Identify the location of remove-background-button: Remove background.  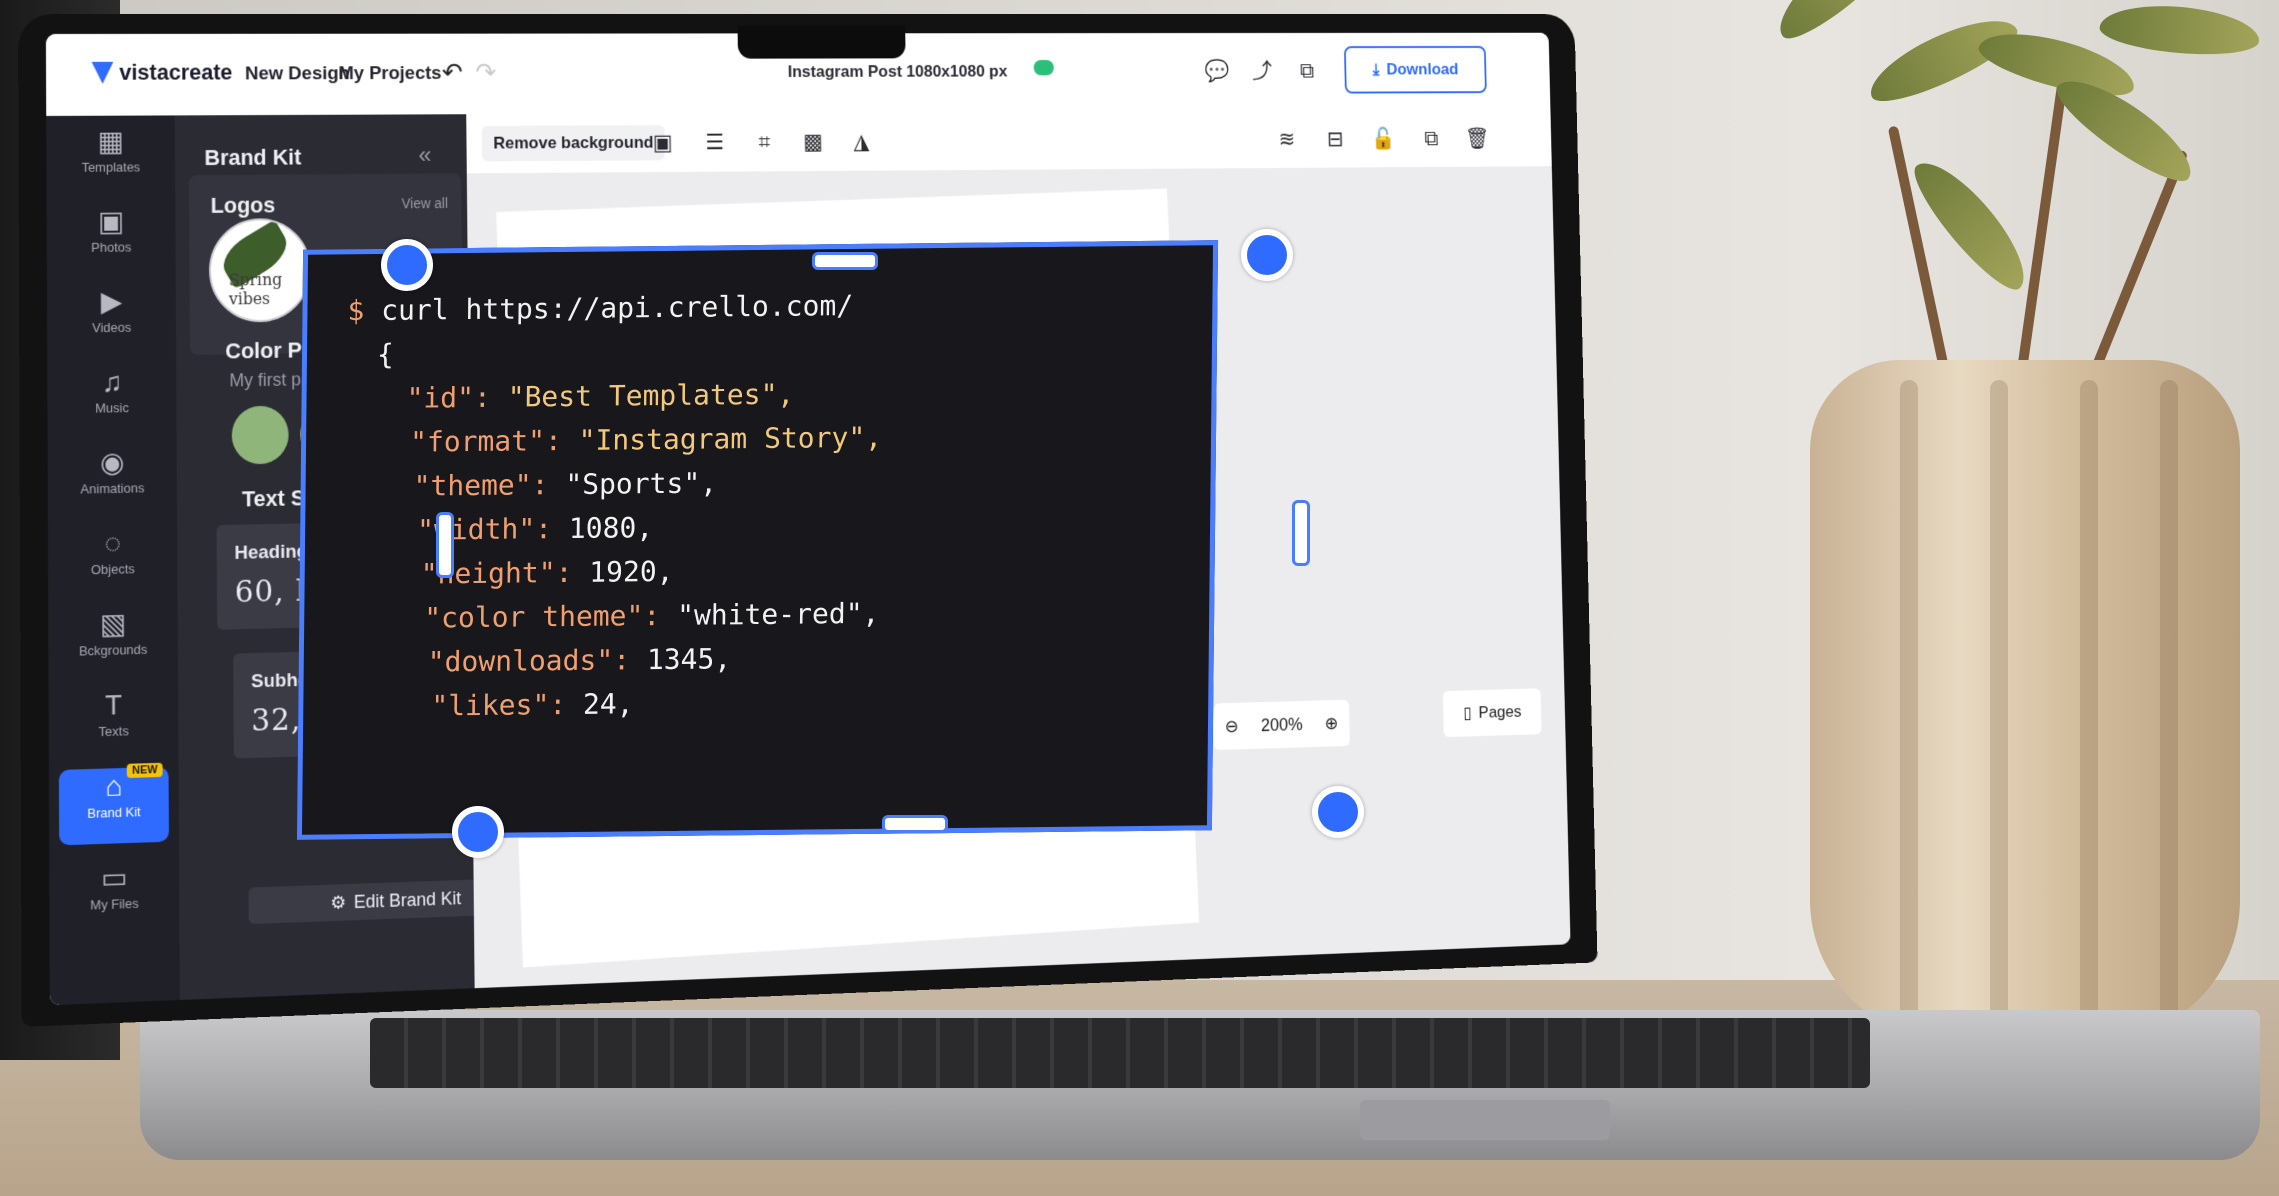
(573, 143).